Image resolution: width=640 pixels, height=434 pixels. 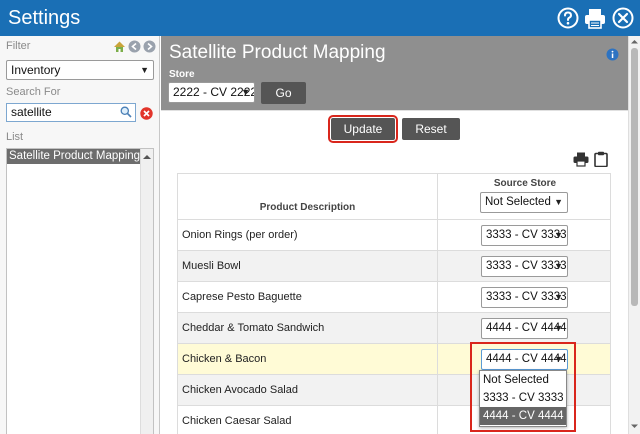 What do you see at coordinates (240, 235) in the screenshot?
I see `product-description: Onion Rings (per order)` at bounding box center [240, 235].